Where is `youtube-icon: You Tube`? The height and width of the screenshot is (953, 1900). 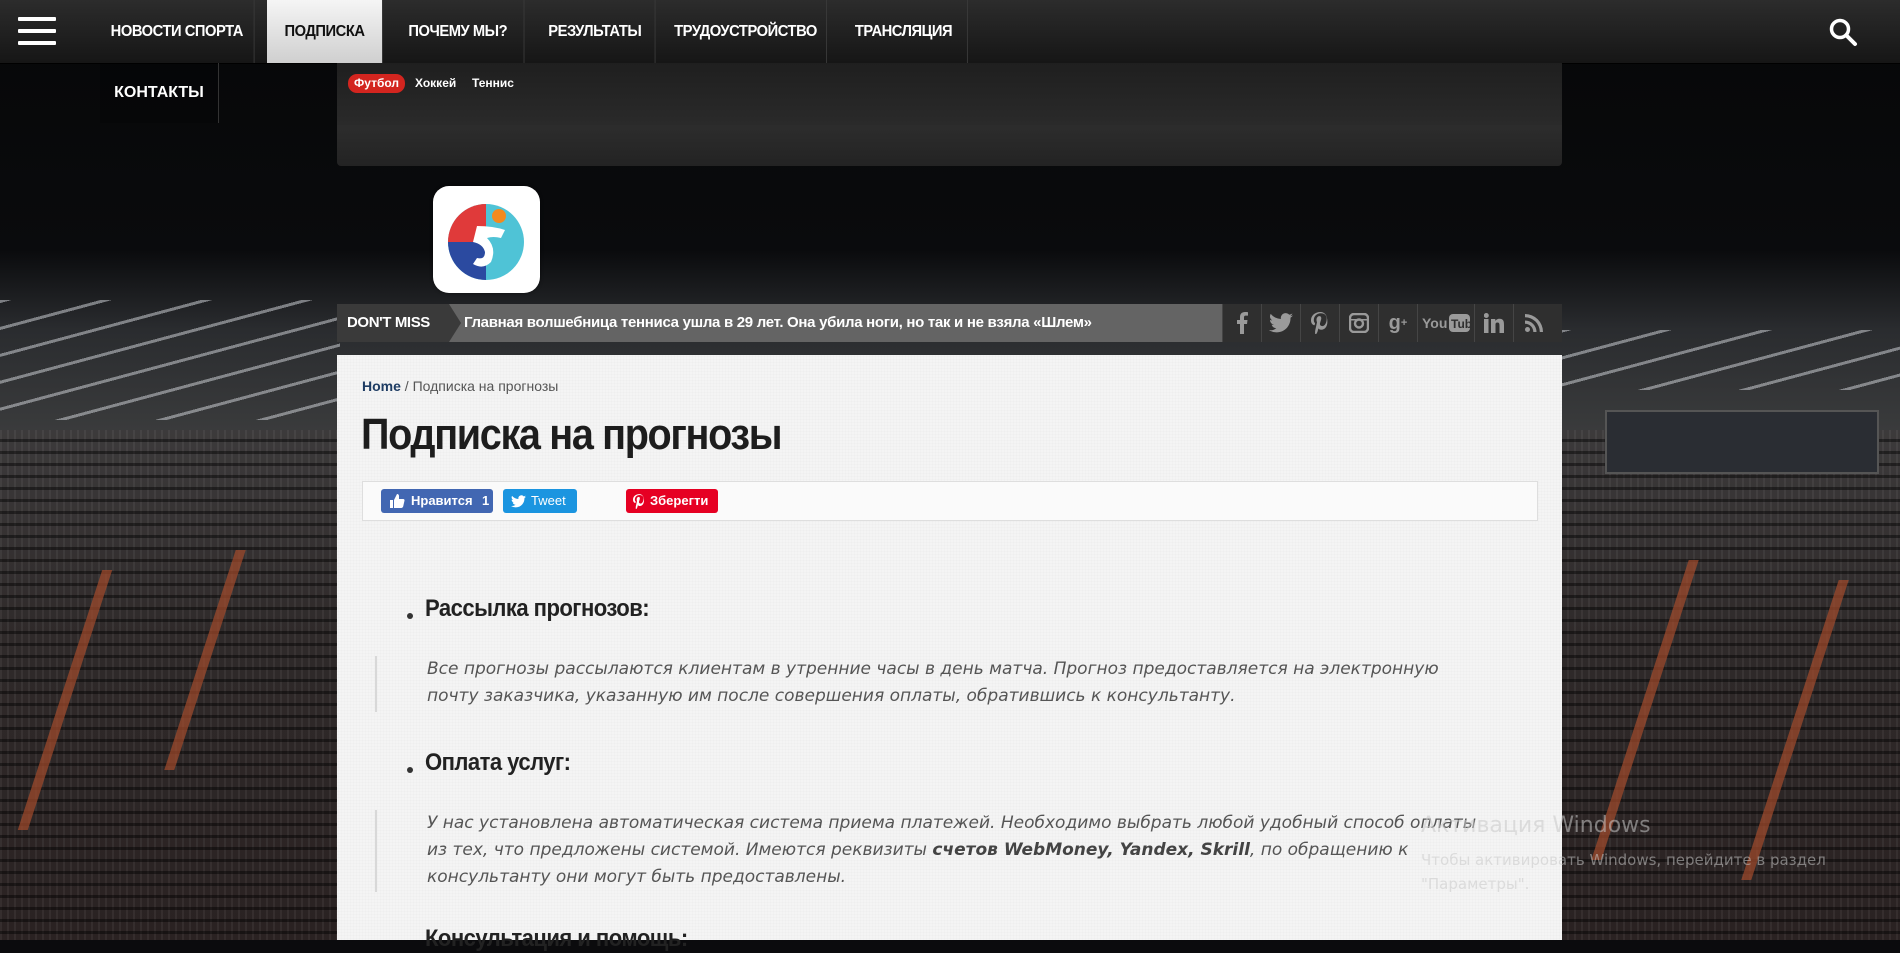
youtube-icon: You Tube is located at coordinates (1445, 323).